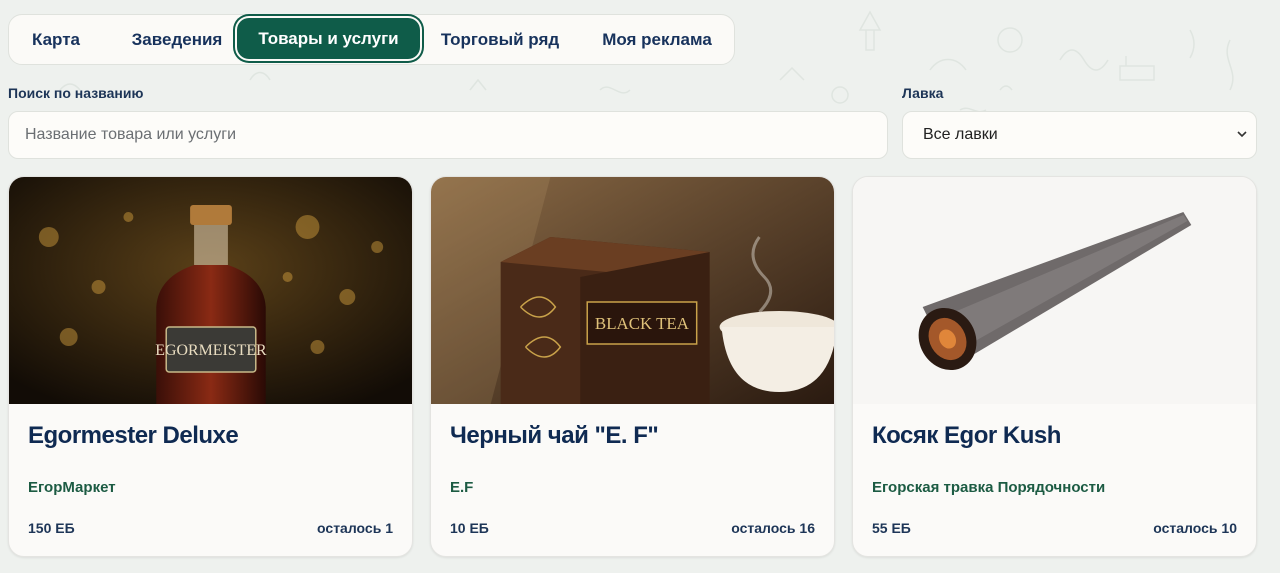 The image size is (1280, 573). What do you see at coordinates (966, 435) in the screenshot?
I see `product-title: Косяк Egor Kush` at bounding box center [966, 435].